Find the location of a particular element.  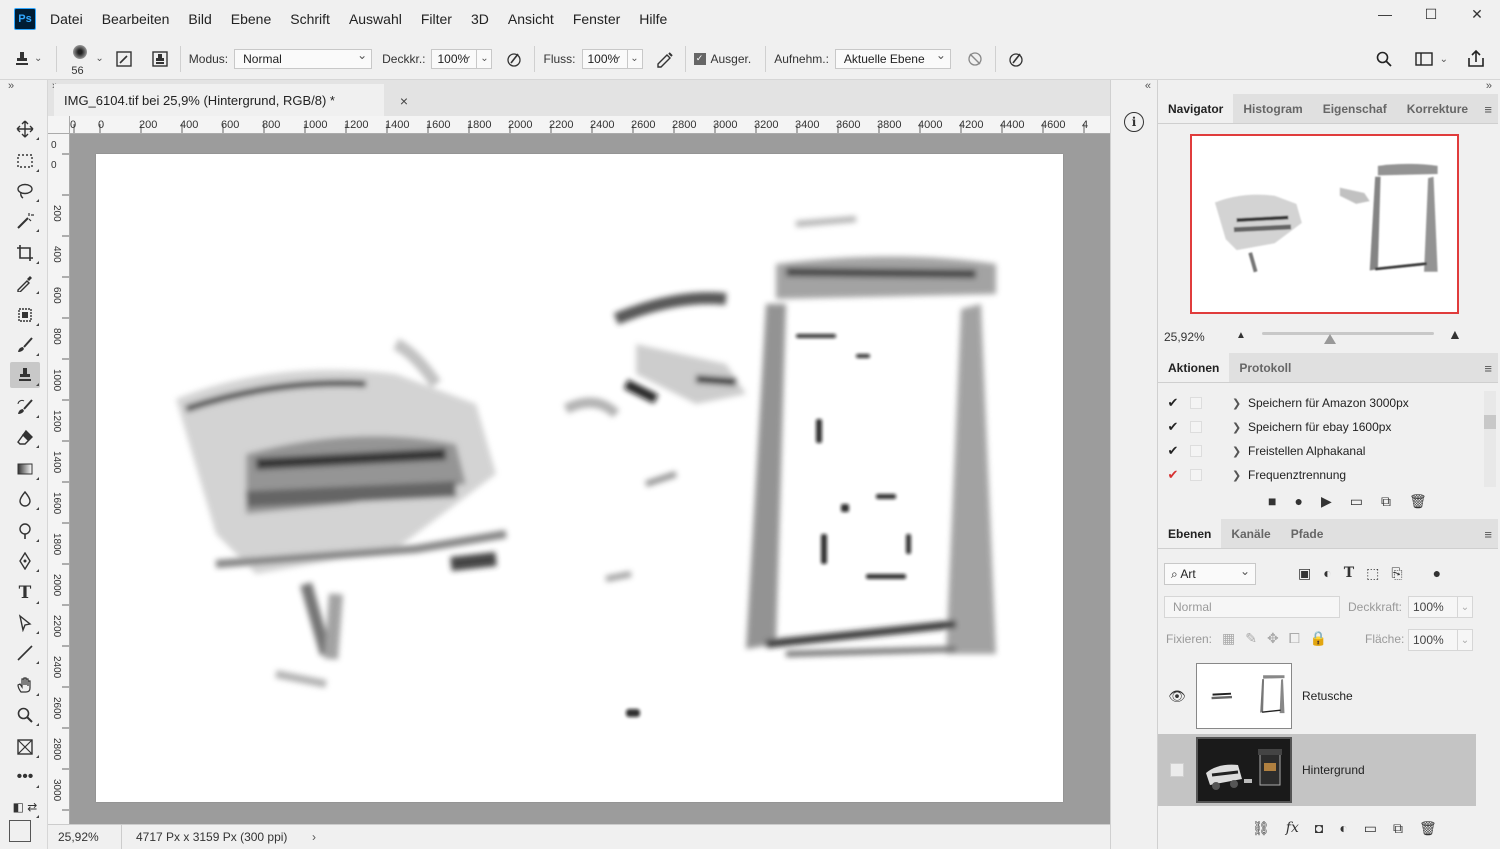

frame-placeholder-tool-icon is located at coordinates (25, 747).